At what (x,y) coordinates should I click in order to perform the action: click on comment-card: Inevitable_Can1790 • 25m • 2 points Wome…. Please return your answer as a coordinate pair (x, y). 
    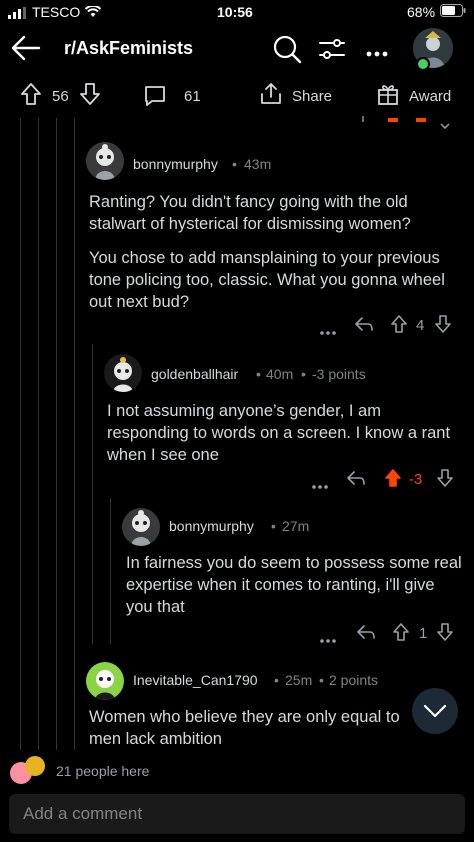
    Looking at the image, I should click on (276, 706).